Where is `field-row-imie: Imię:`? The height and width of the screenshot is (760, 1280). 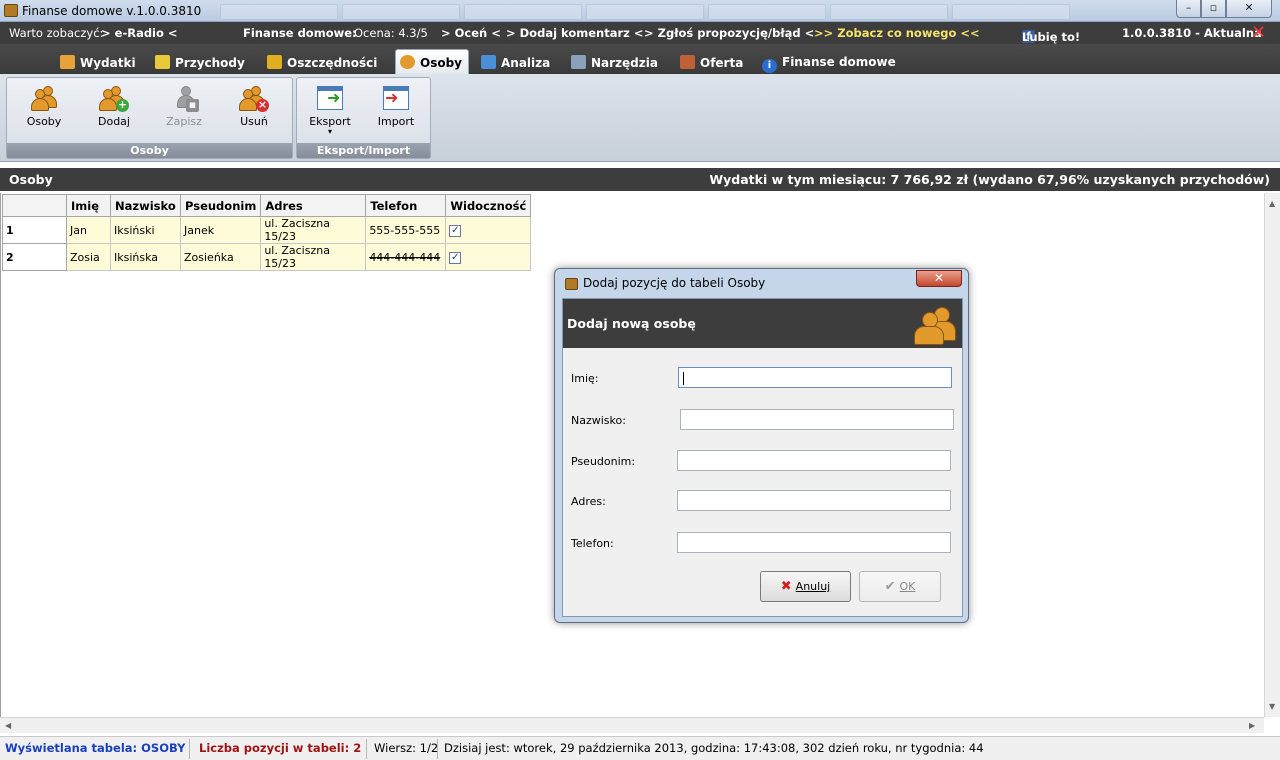 field-row-imie: Imię: is located at coordinates (762, 379).